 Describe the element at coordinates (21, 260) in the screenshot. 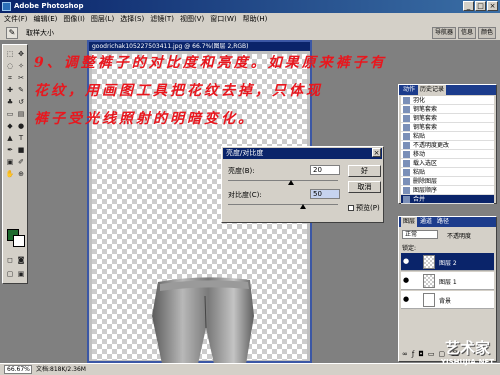

I see `quick-mask-on-icon: ◙` at that location.